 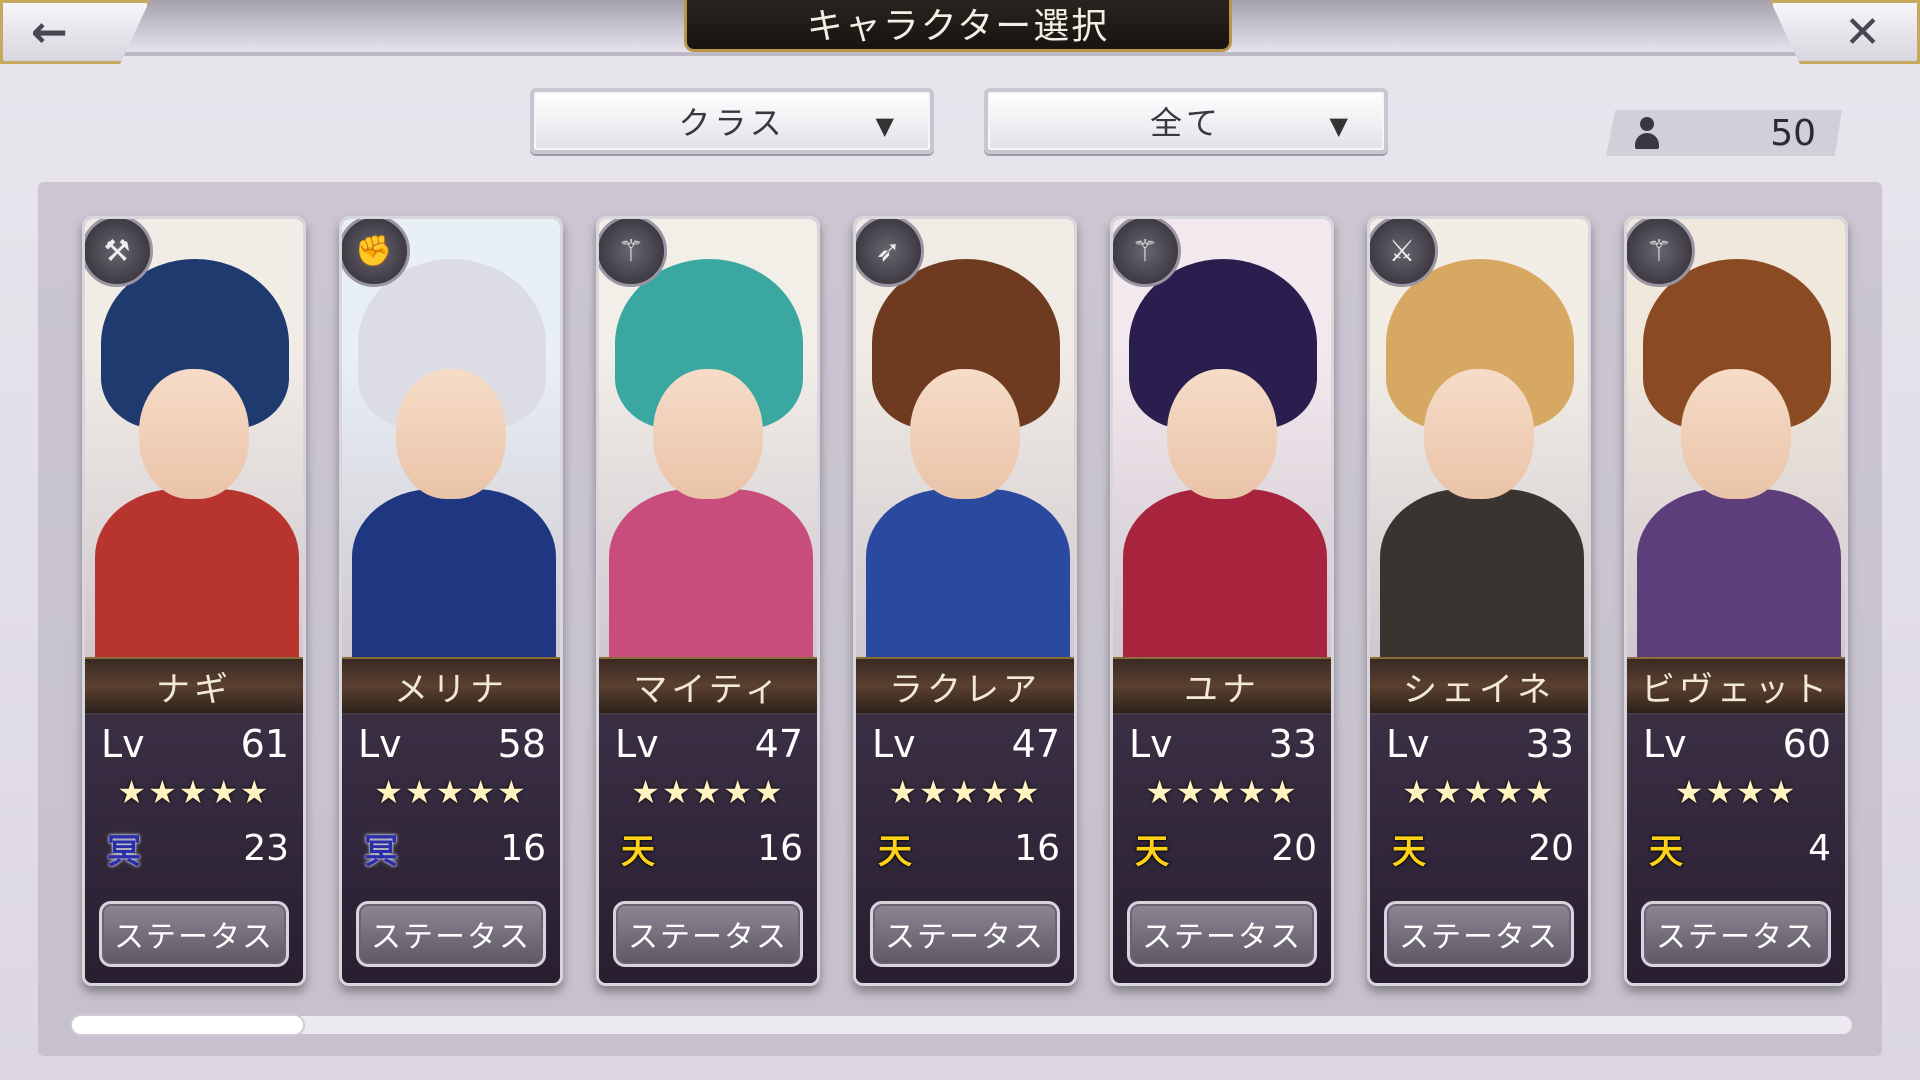 I want to click on character-stats: Lv 61 ★★★★★ 冥 23 ステータス, so click(x=194, y=848).